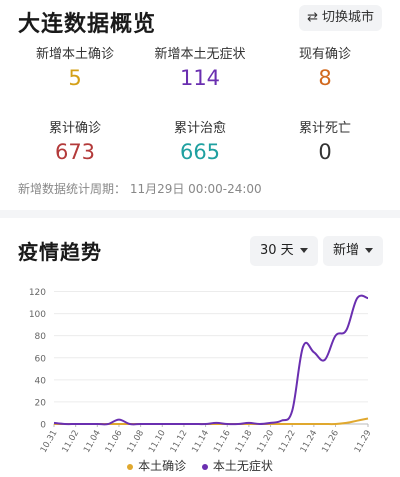 The image size is (400, 477). I want to click on y-tick-label: 80, so click(41, 337).